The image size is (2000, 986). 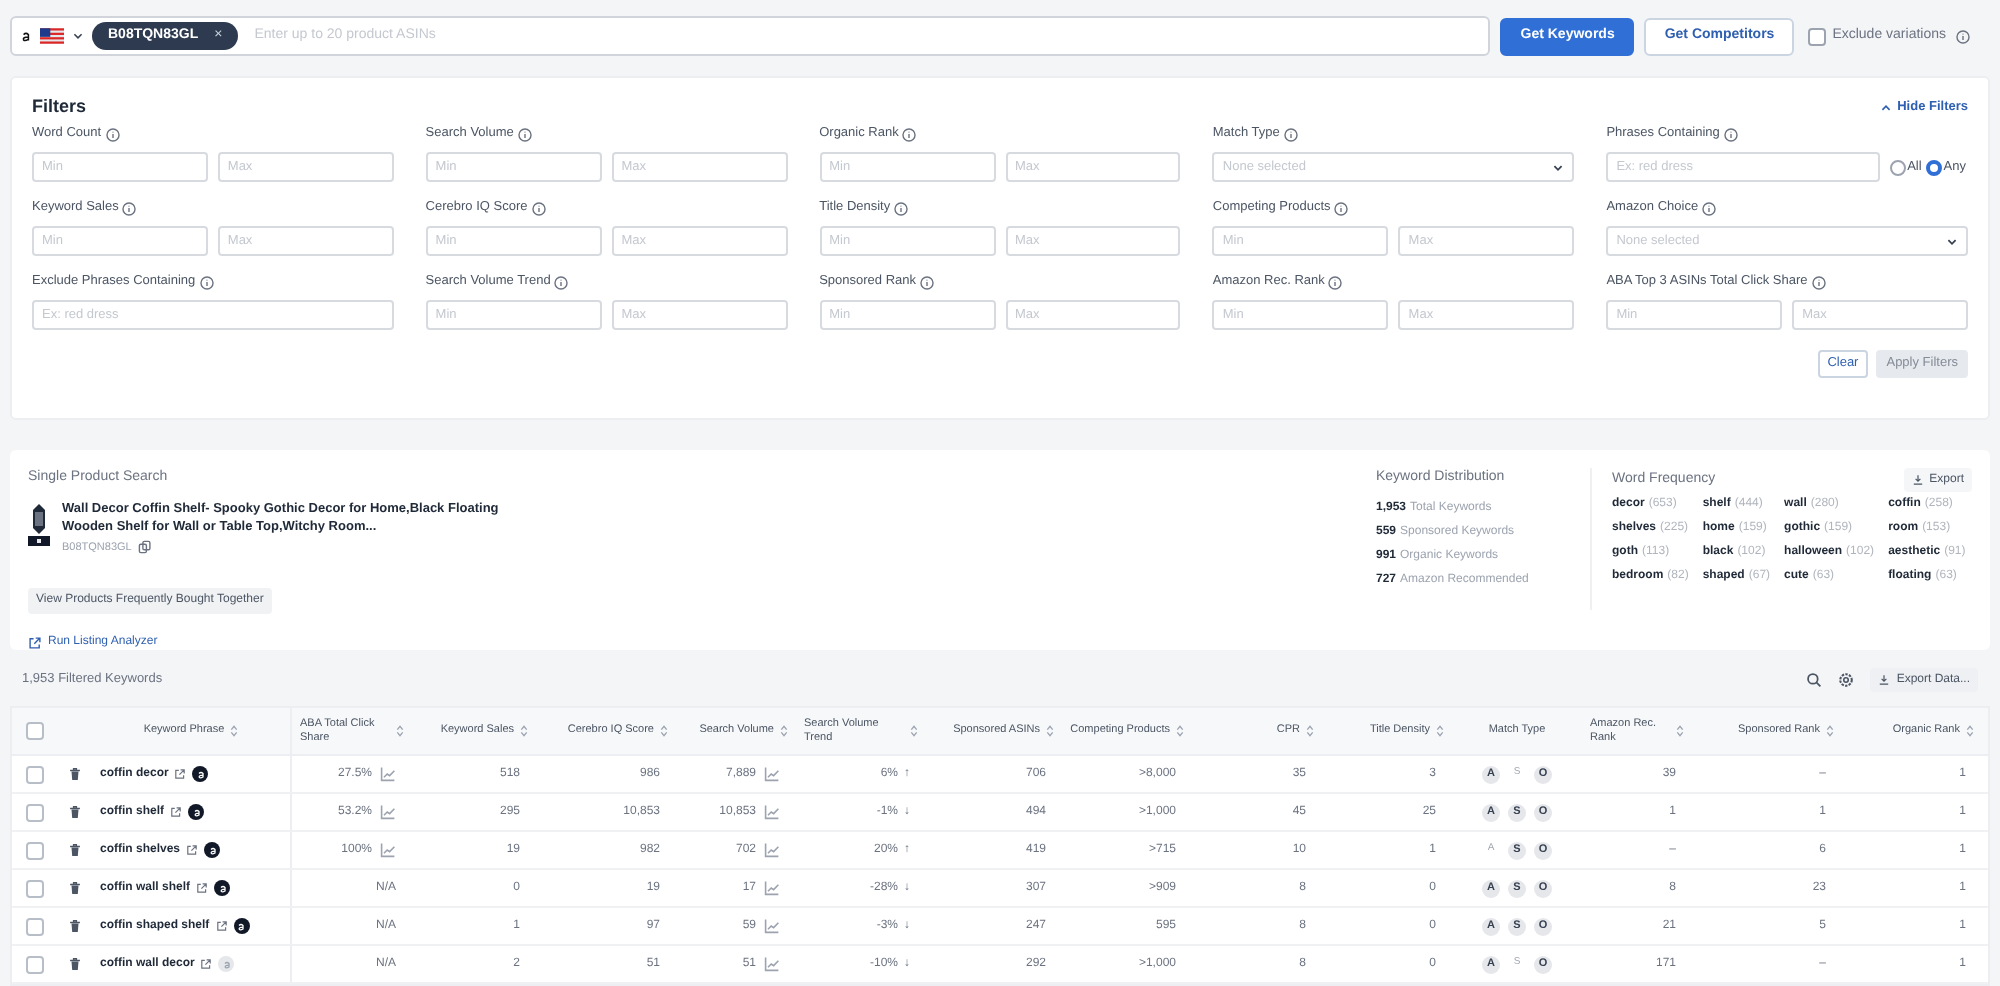 What do you see at coordinates (1885, 108) in the screenshot?
I see `chevron-up-icon` at bounding box center [1885, 108].